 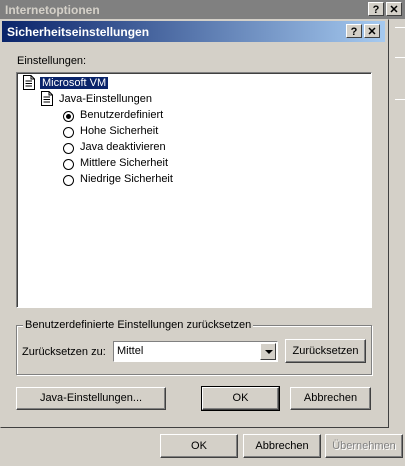 I want to click on outer-apply-button: Übernehmen, so click(x=364, y=446).